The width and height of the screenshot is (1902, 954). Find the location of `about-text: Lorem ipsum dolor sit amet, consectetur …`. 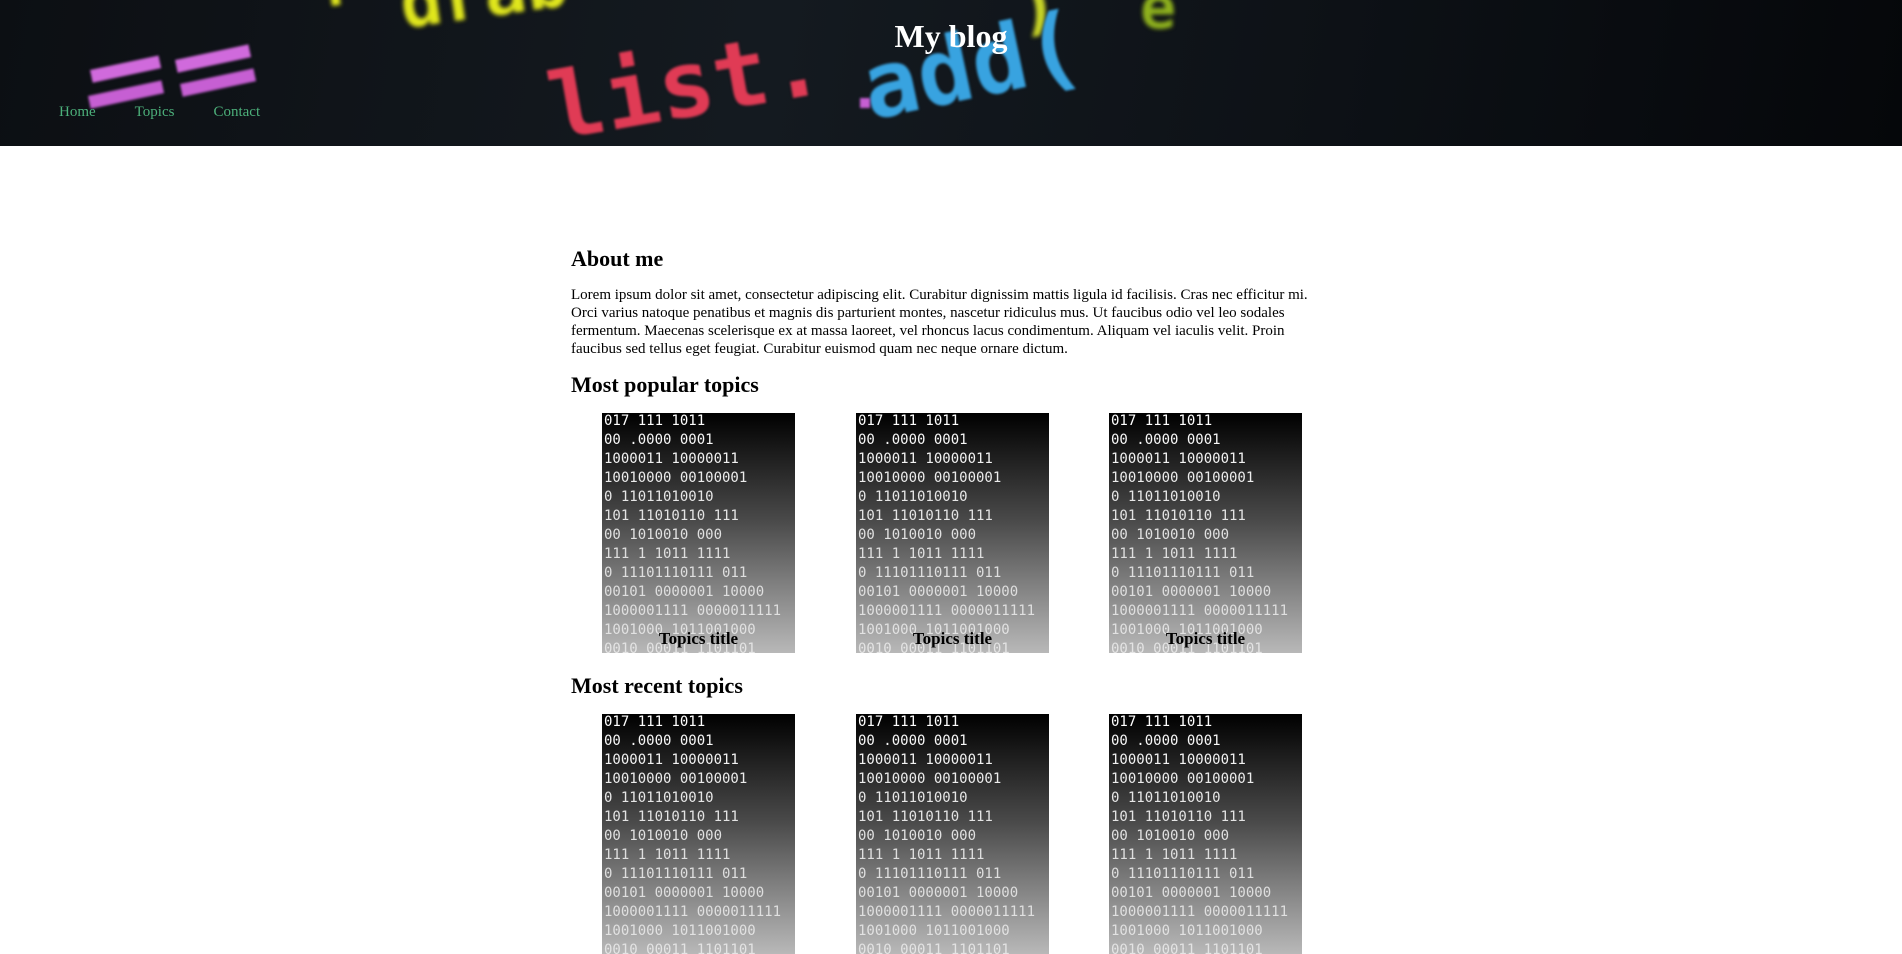

about-text: Lorem ipsum dolor sit amet, consectetur … is located at coordinates (939, 322).